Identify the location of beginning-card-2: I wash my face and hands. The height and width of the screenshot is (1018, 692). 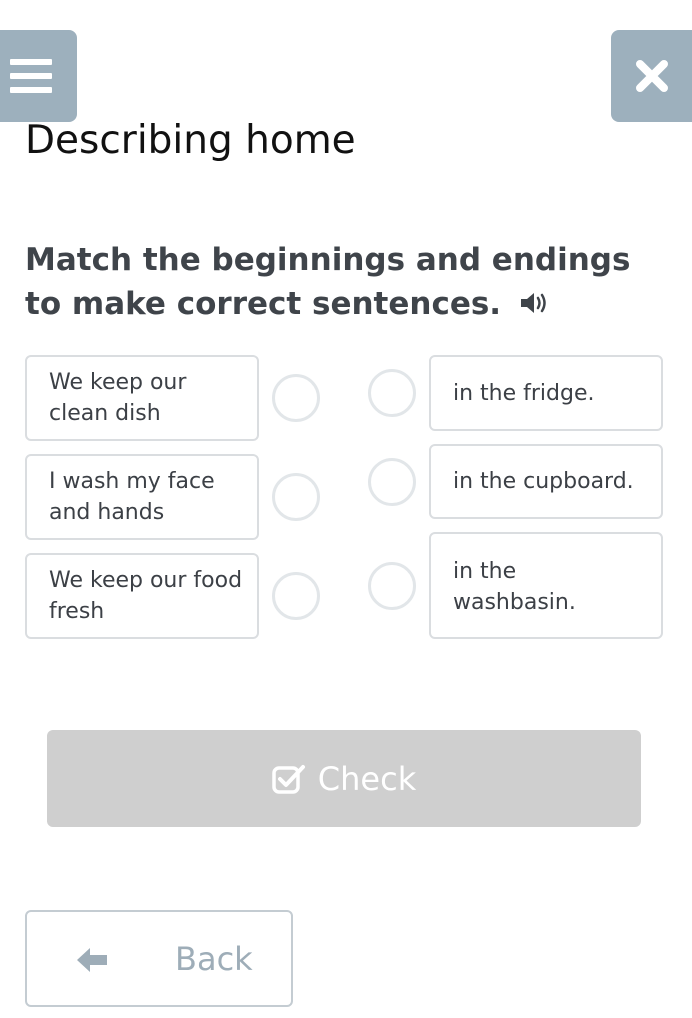
(142, 497).